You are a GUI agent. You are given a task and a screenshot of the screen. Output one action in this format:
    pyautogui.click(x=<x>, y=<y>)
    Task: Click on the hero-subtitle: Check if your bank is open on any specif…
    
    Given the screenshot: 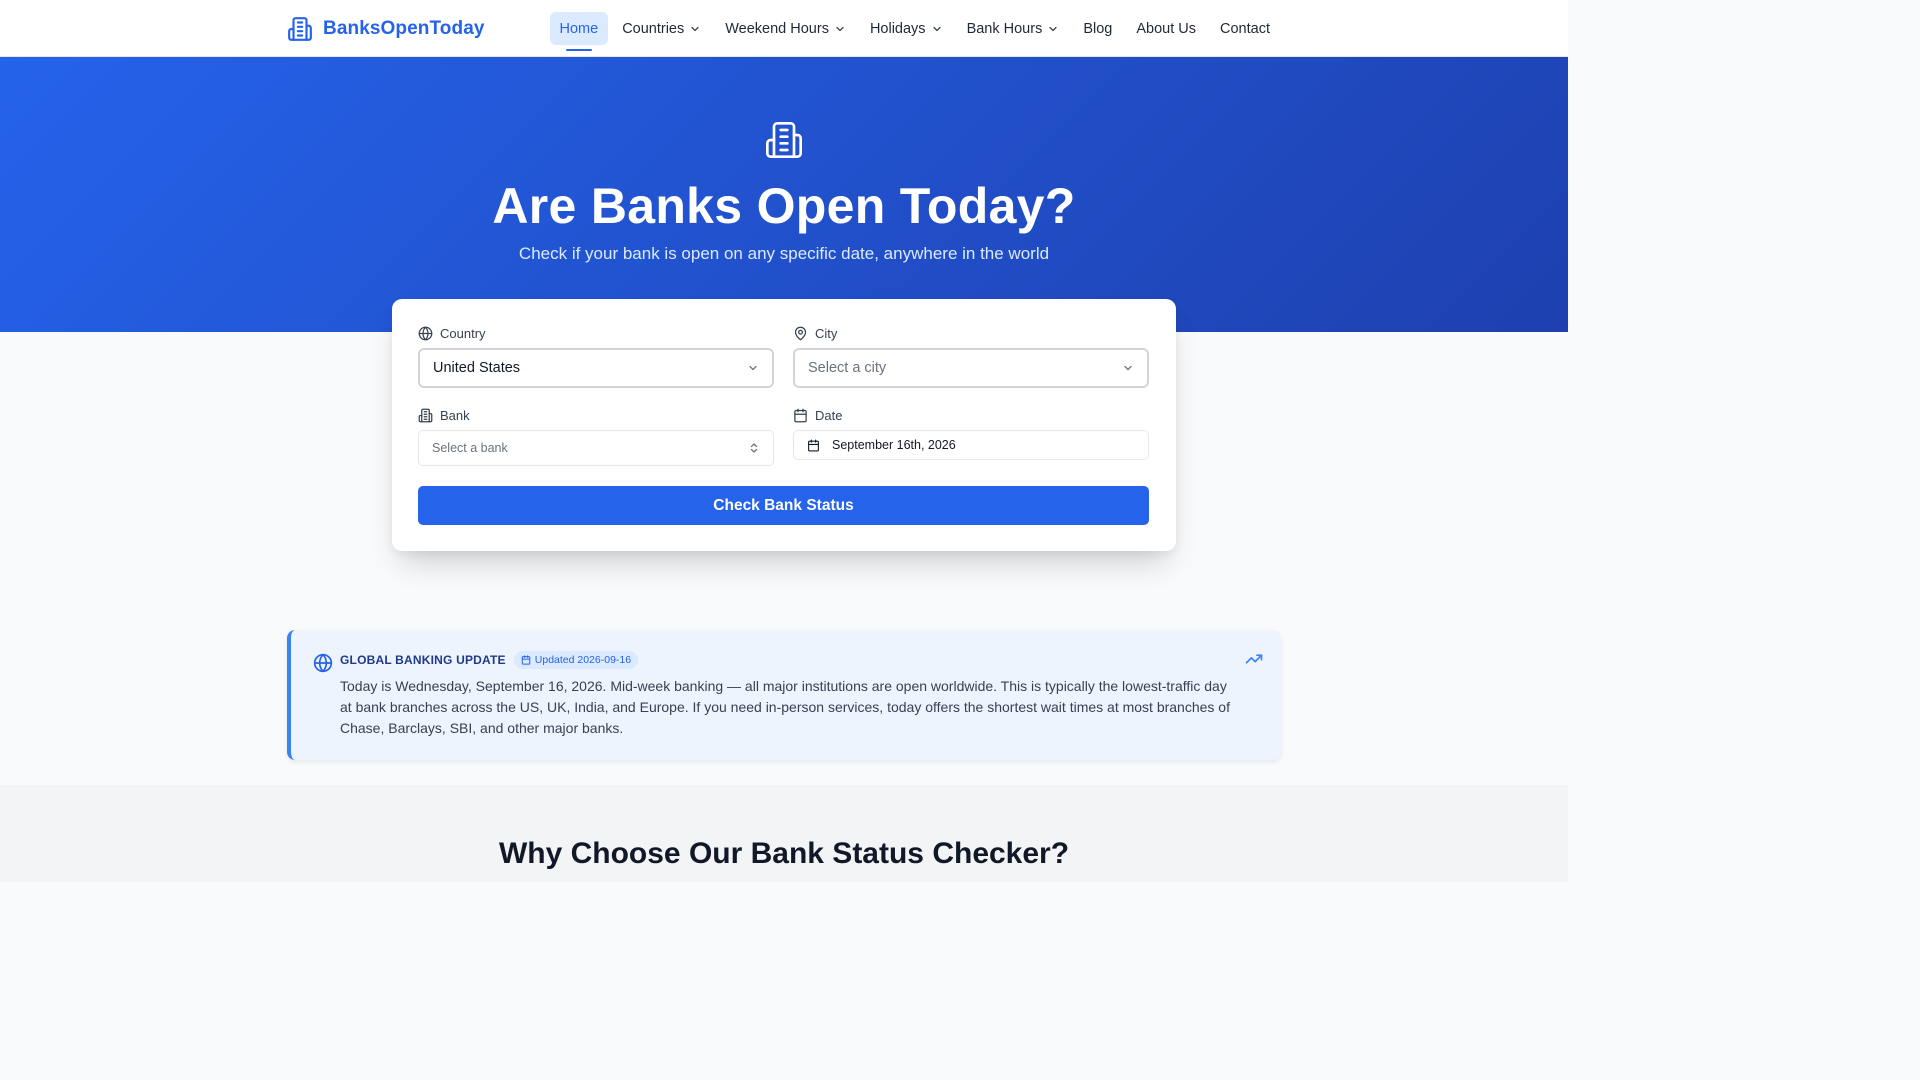 What is the action you would take?
    pyautogui.click(x=784, y=253)
    